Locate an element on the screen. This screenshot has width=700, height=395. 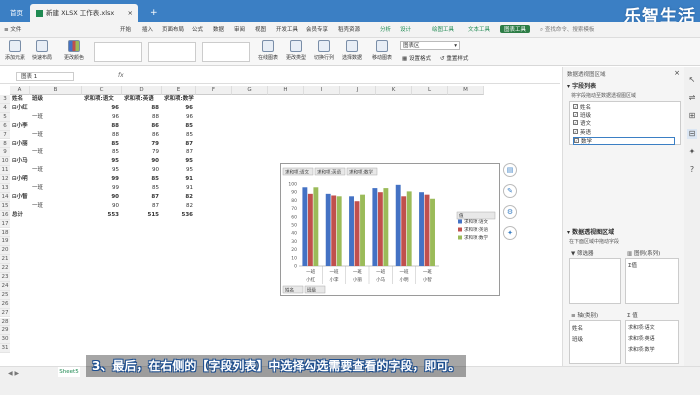
properties-icon: ⇌ is located at coordinates (692, 98).